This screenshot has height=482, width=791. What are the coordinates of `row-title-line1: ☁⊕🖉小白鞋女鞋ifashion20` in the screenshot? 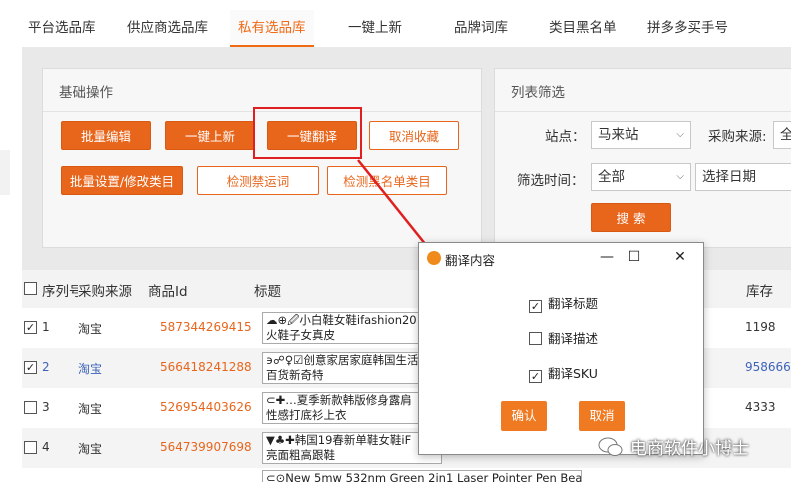 It's located at (341, 320).